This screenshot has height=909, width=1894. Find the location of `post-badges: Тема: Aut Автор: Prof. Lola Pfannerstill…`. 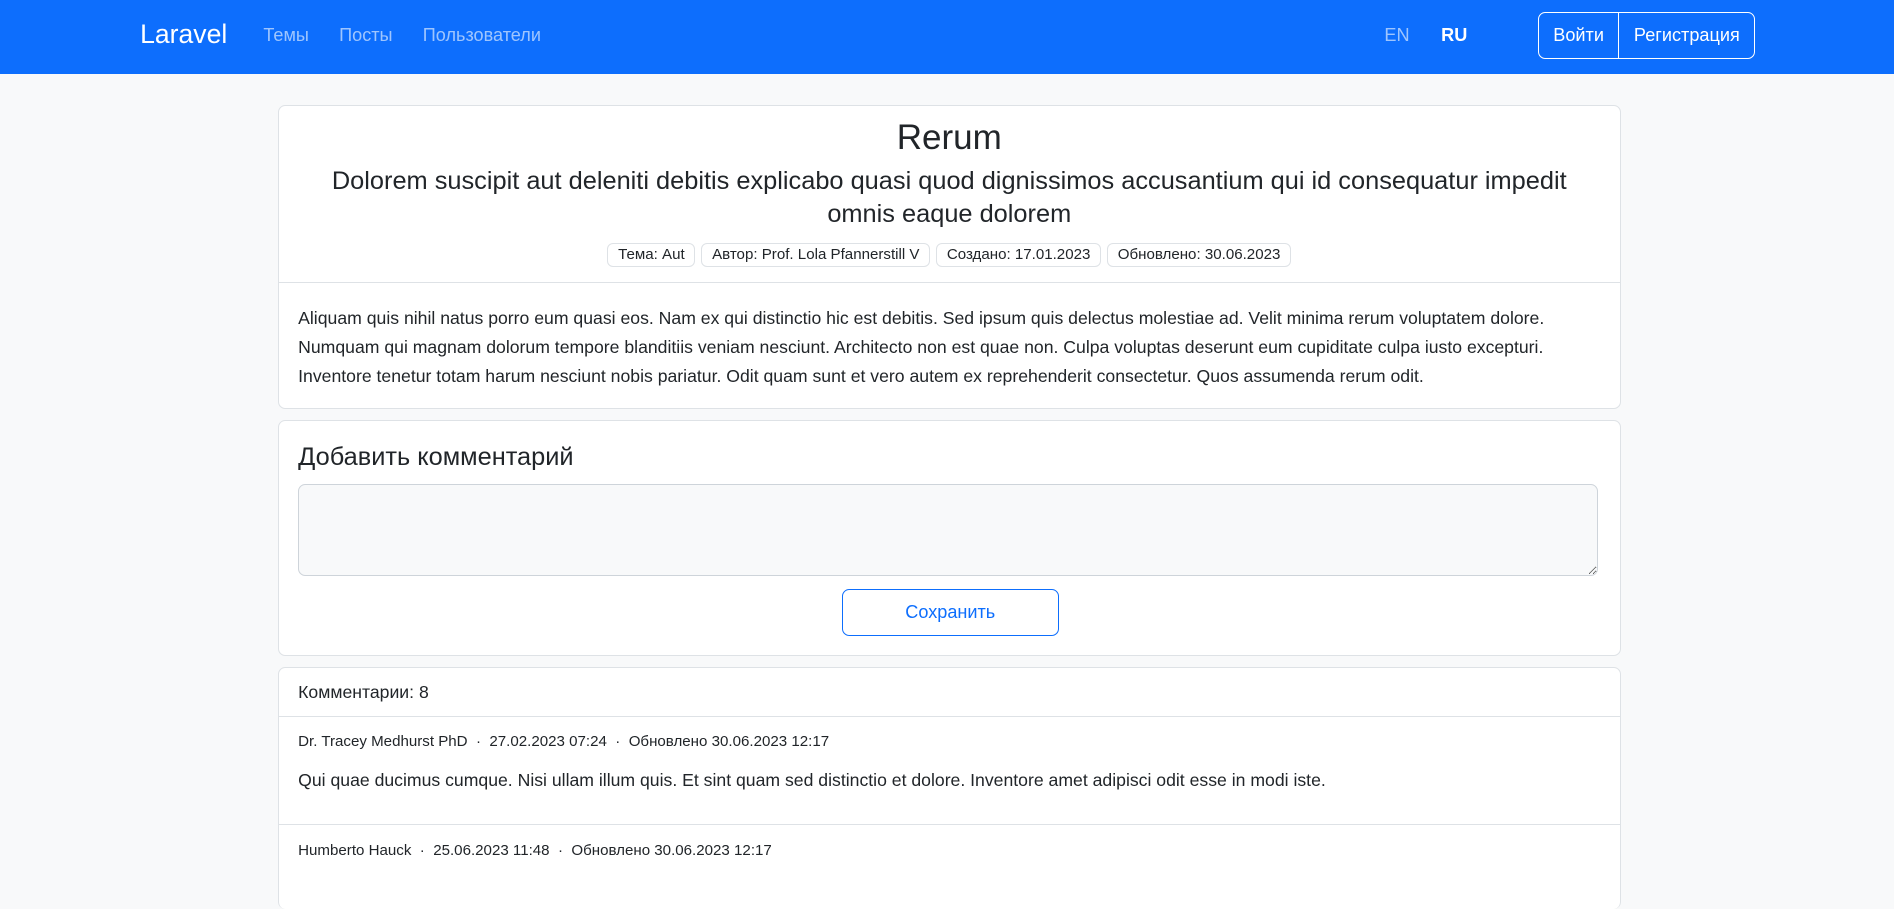

post-badges: Тема: Aut Автор: Prof. Lola Pfannerstill… is located at coordinates (949, 254).